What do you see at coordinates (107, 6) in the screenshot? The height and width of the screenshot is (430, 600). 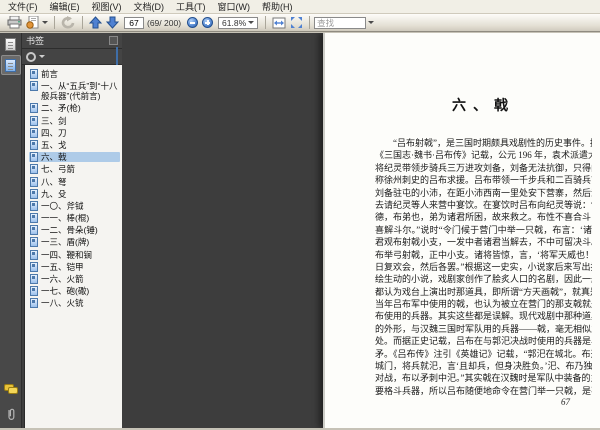 I see `menu-item: 视图(V)` at bounding box center [107, 6].